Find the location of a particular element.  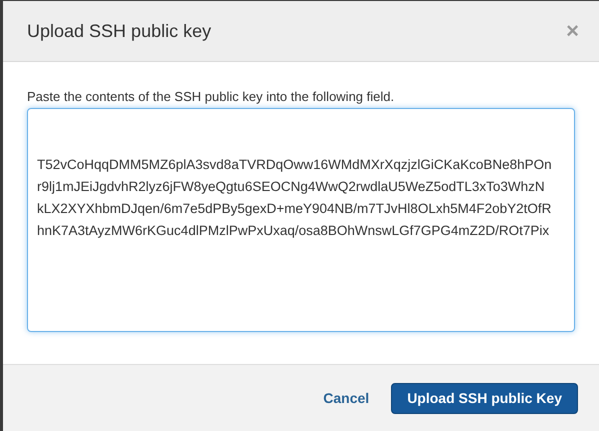

cancel-link: Cancel is located at coordinates (346, 398).